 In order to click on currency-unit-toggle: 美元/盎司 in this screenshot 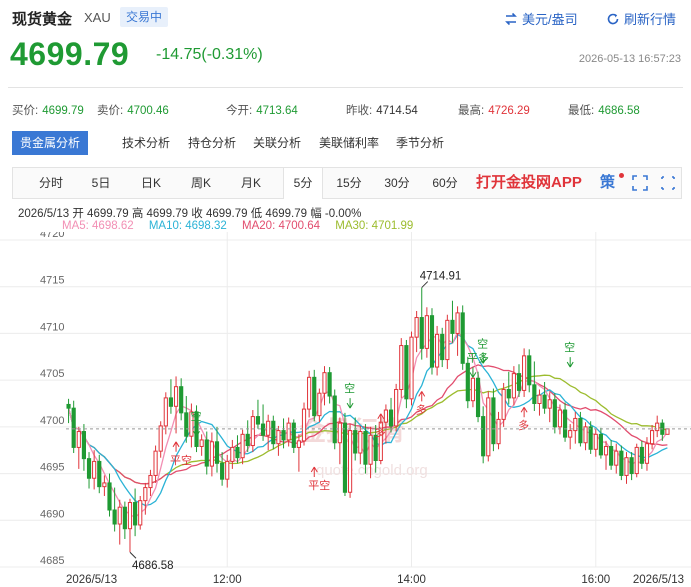, I will do `click(541, 18)`.